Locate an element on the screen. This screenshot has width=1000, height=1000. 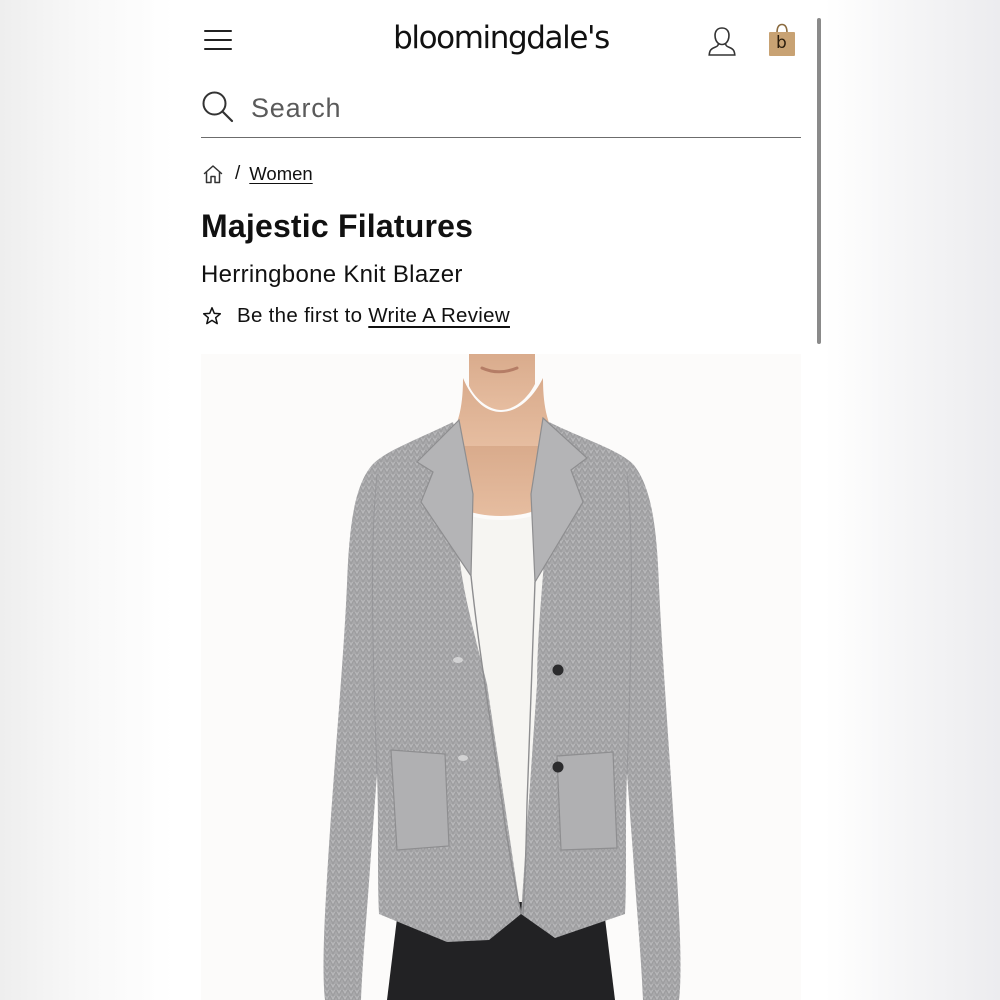
shopping-bag-letter: b is located at coordinates (781, 43).